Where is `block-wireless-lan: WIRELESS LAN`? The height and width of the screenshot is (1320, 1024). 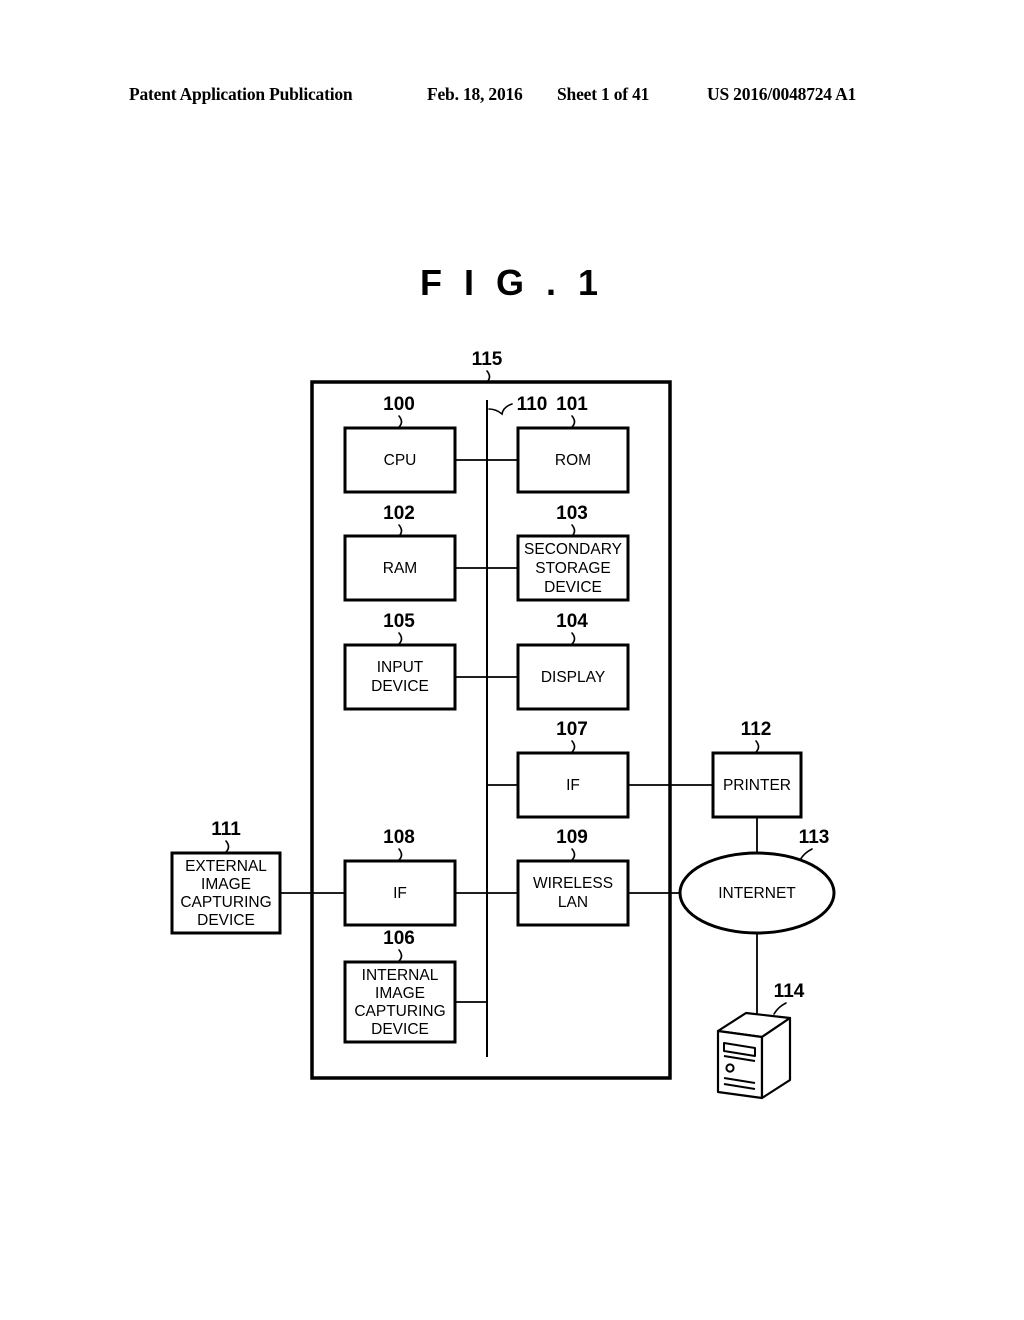 block-wireless-lan: WIRELESS LAN is located at coordinates (573, 893).